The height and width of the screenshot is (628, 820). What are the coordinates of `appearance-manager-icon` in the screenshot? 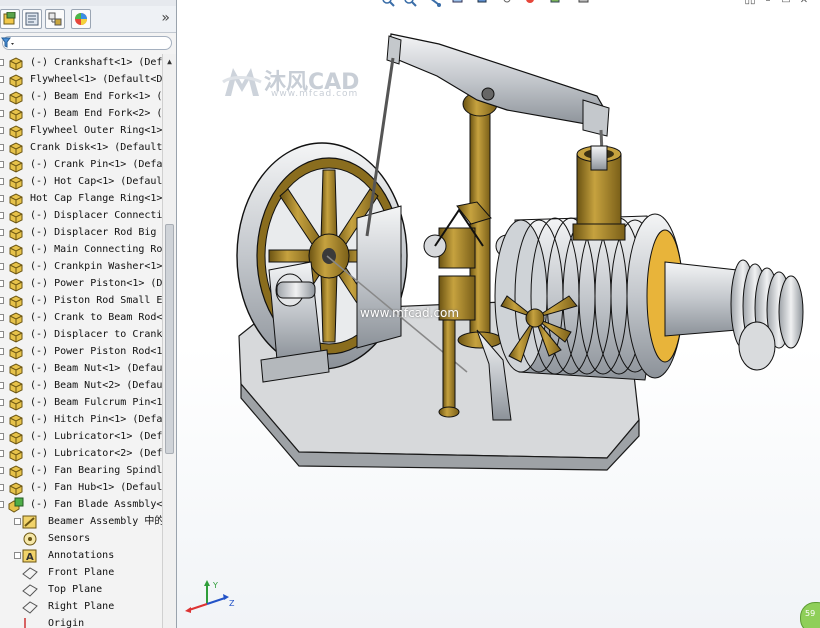 It's located at (81, 19).